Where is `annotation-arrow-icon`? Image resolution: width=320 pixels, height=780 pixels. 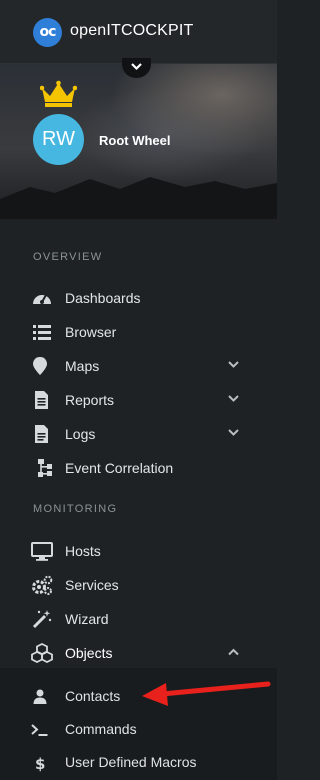 annotation-arrow-icon is located at coordinates (206, 693).